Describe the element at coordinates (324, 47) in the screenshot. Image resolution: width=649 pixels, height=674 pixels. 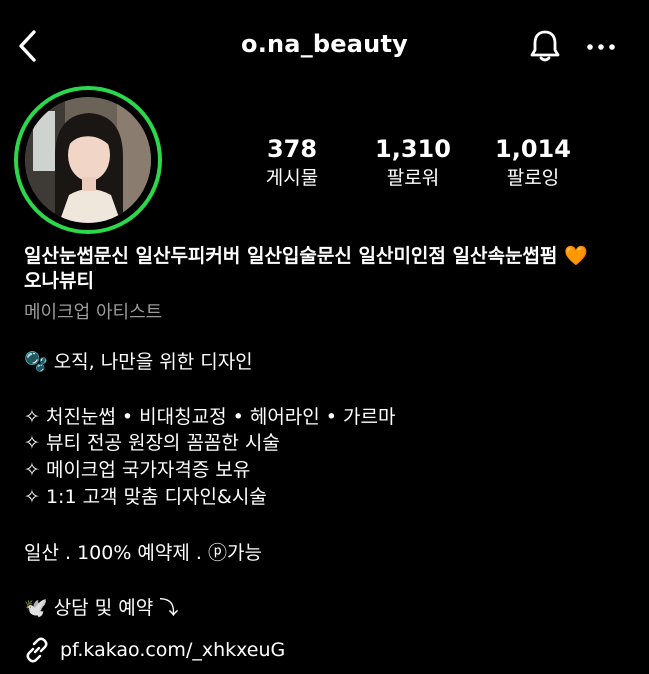
I see `top-bar: o.na_beauty` at that location.